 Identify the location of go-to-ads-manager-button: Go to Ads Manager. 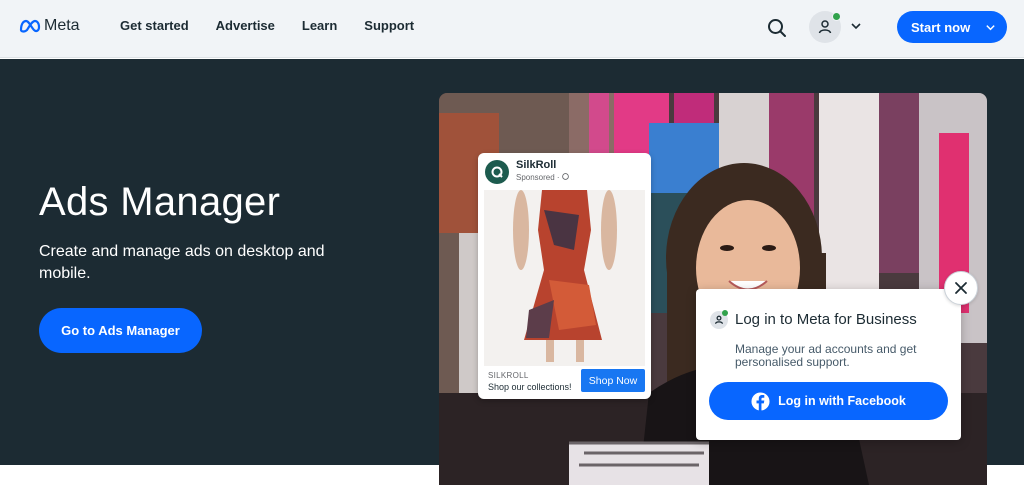
(120, 330).